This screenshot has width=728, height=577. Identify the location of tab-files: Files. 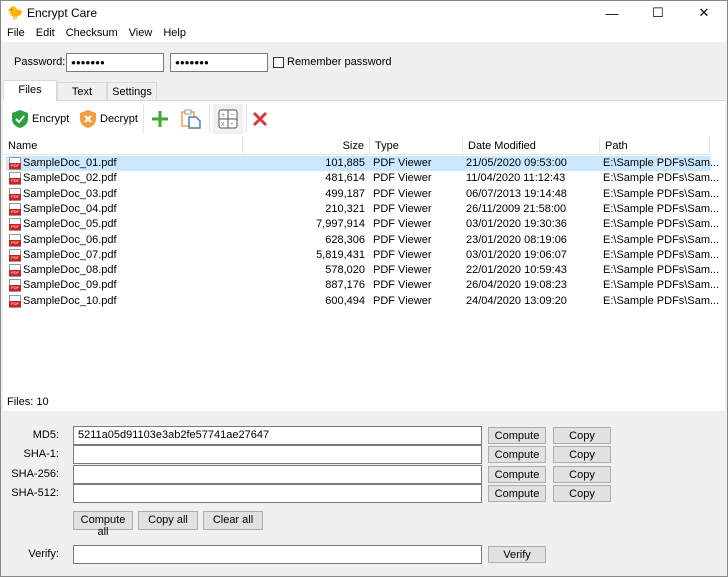
(30, 90).